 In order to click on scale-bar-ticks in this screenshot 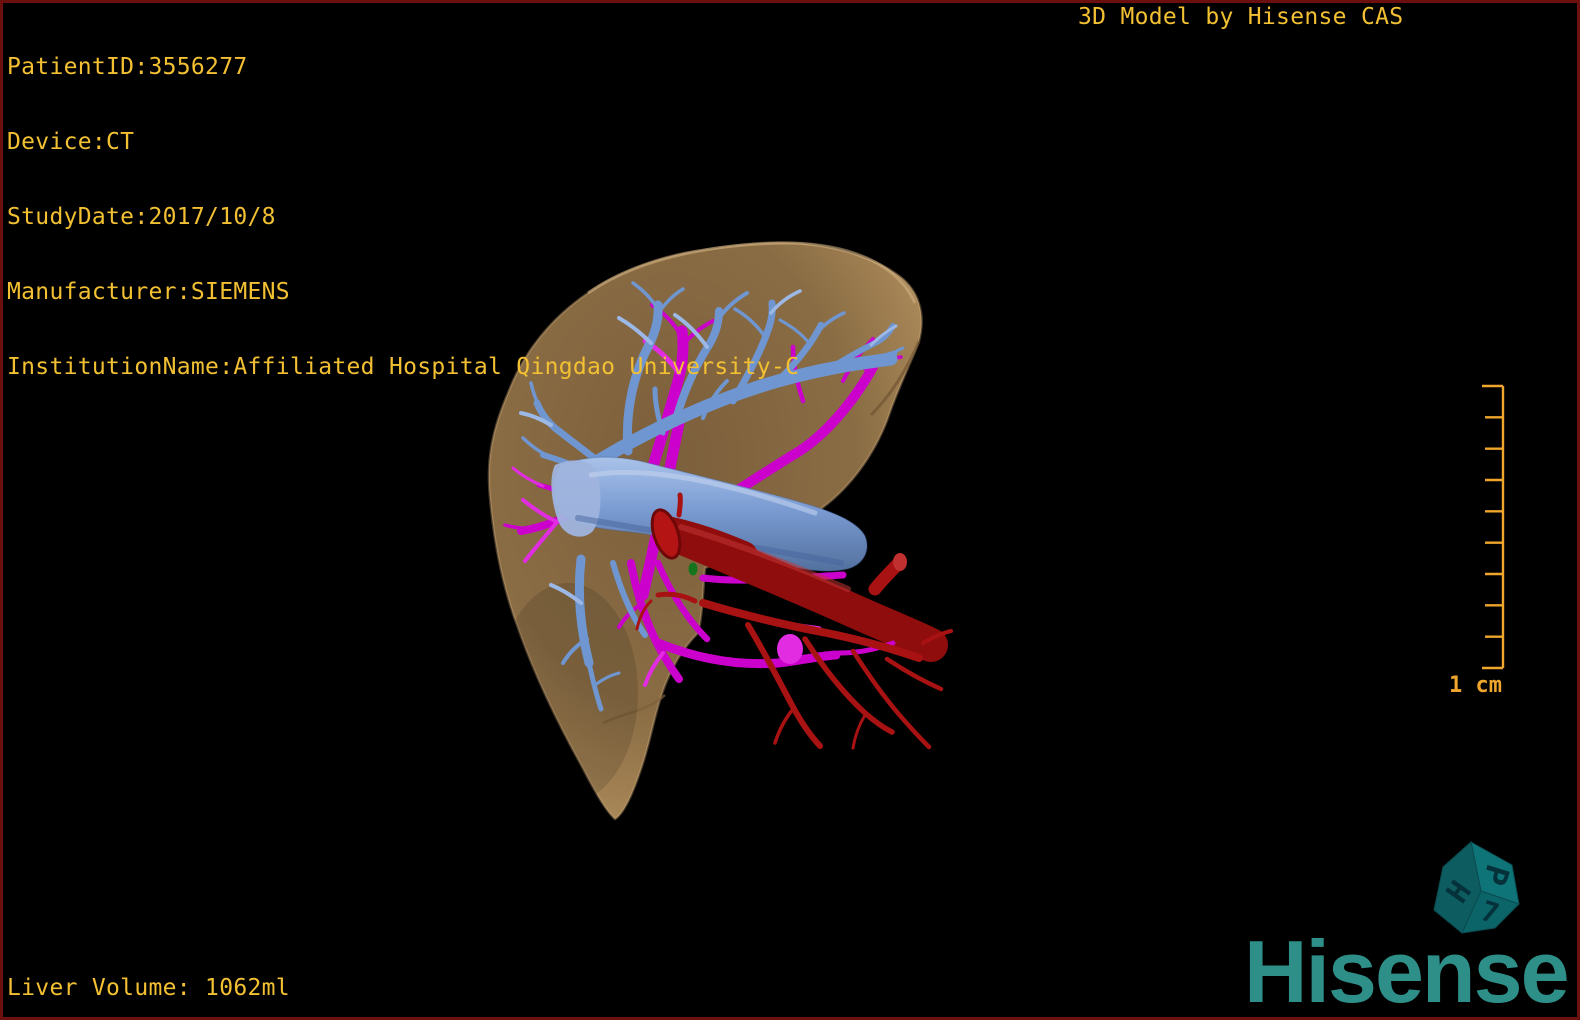, I will do `click(1492, 527)`.